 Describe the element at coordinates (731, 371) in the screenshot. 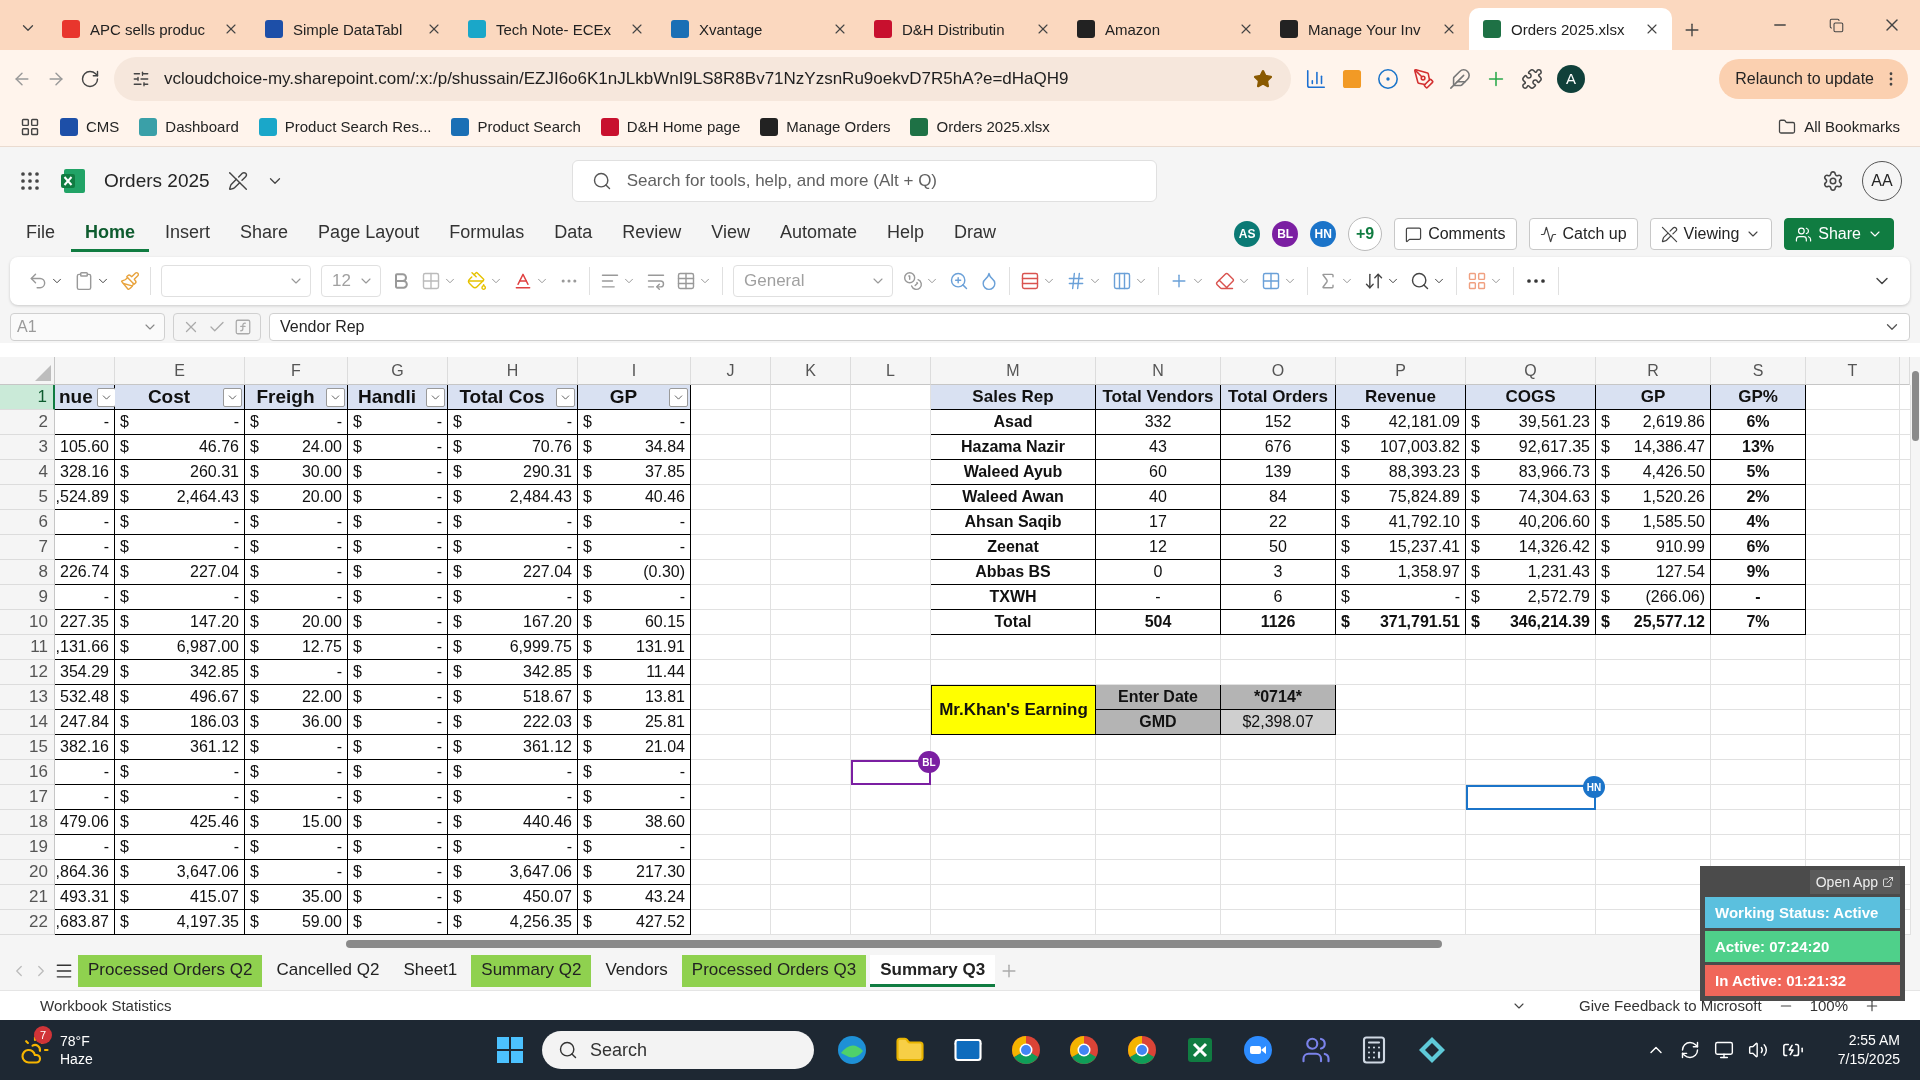

I see `column-header: J` at that location.